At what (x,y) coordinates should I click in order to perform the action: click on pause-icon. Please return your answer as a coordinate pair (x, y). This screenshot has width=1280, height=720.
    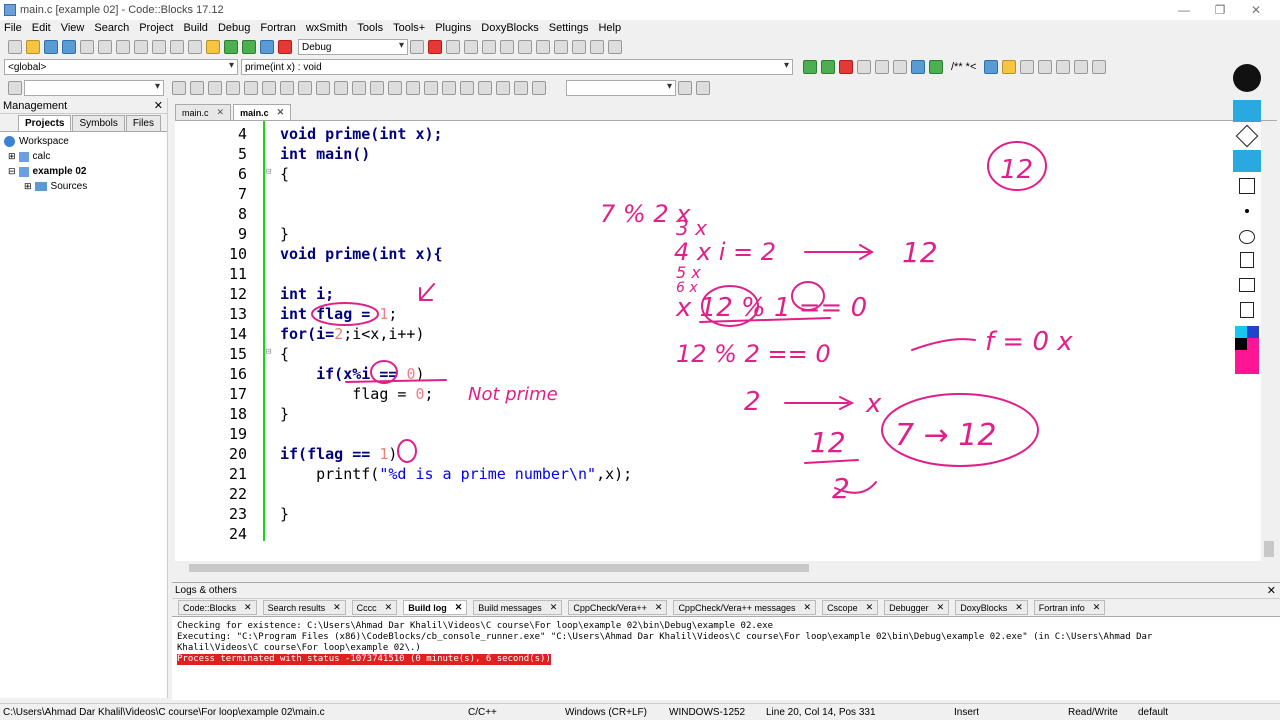
    Looking at the image, I should click on (561, 47).